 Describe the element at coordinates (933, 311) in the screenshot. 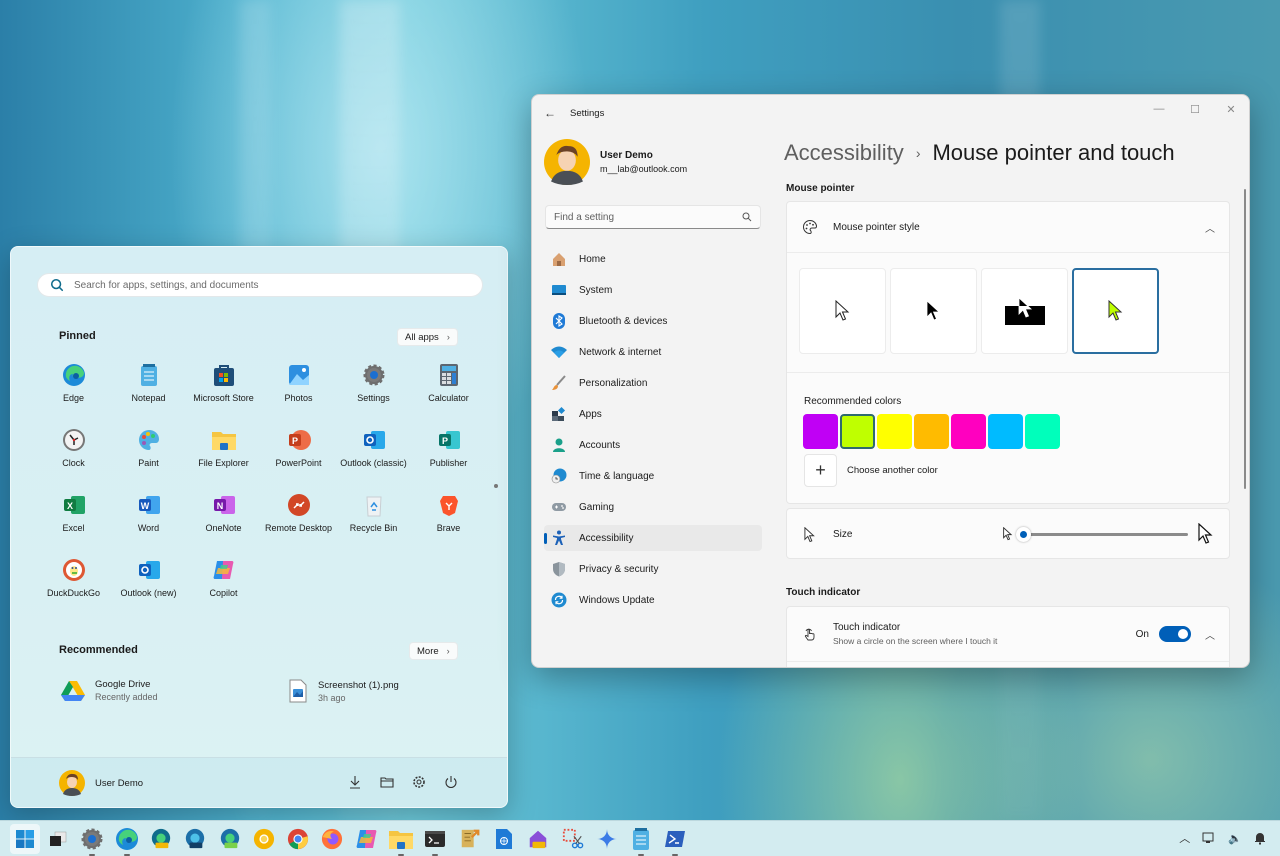

I see `pointer-style-black` at that location.